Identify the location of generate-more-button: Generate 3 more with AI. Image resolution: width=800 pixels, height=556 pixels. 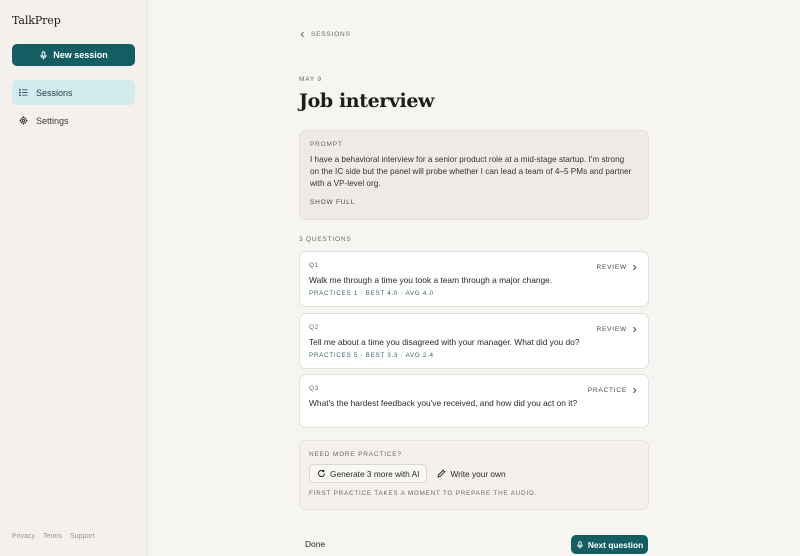
(368, 473).